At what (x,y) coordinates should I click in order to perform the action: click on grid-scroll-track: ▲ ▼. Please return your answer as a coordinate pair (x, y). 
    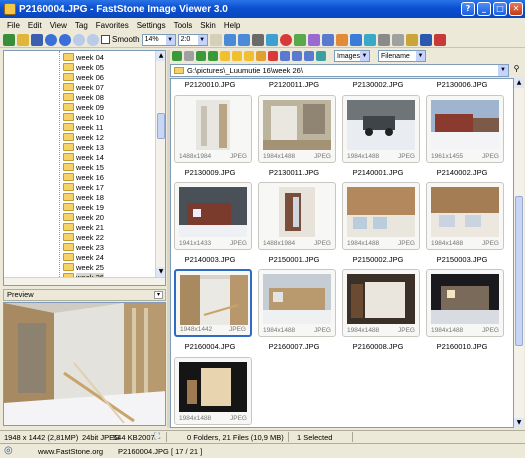
    Looking at the image, I should click on (519, 253).